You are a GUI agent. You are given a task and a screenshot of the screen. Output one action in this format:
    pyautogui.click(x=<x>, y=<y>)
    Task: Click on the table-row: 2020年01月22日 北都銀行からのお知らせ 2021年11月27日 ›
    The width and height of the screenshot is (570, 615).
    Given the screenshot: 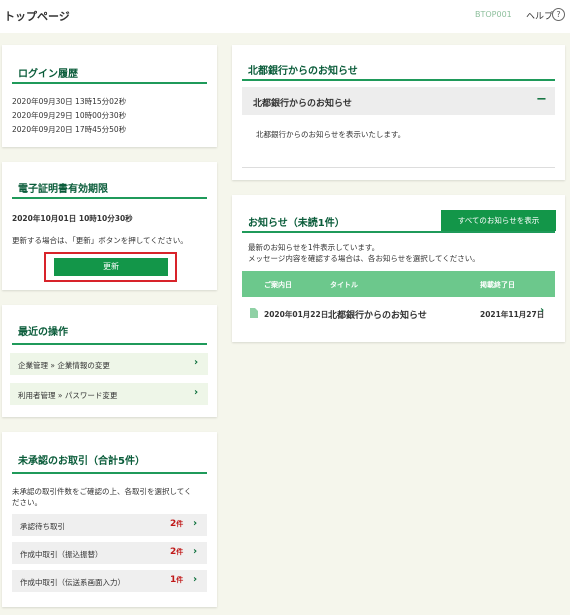 What is the action you would take?
    pyautogui.click(x=398, y=314)
    